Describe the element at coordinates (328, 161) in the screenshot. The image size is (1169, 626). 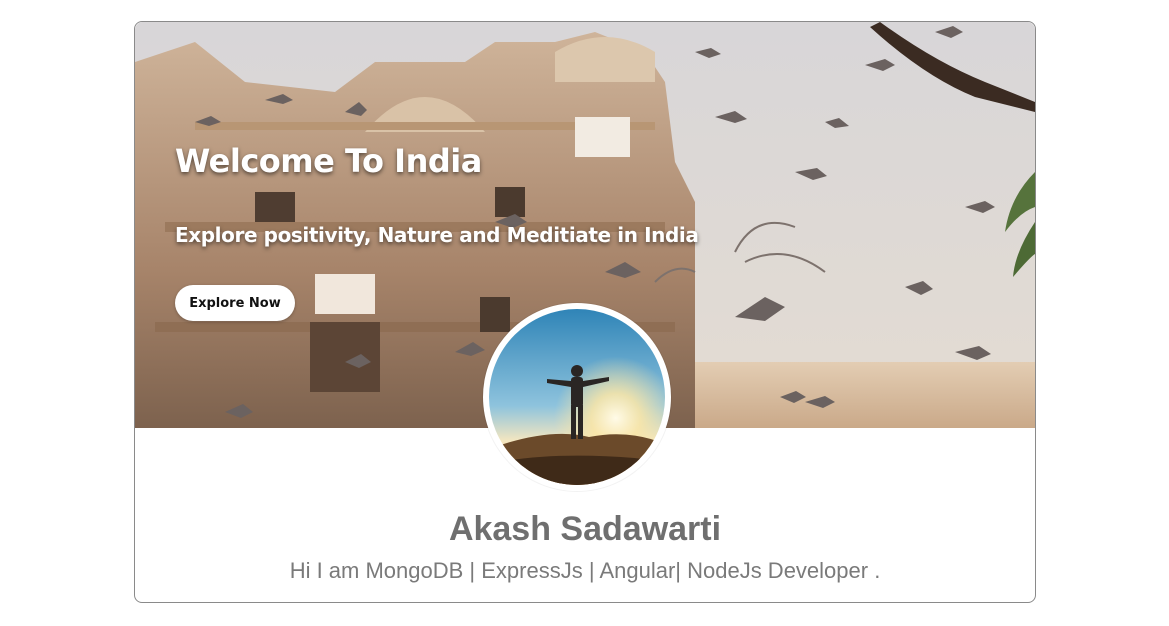
I see `hero-title: Welcome To India` at that location.